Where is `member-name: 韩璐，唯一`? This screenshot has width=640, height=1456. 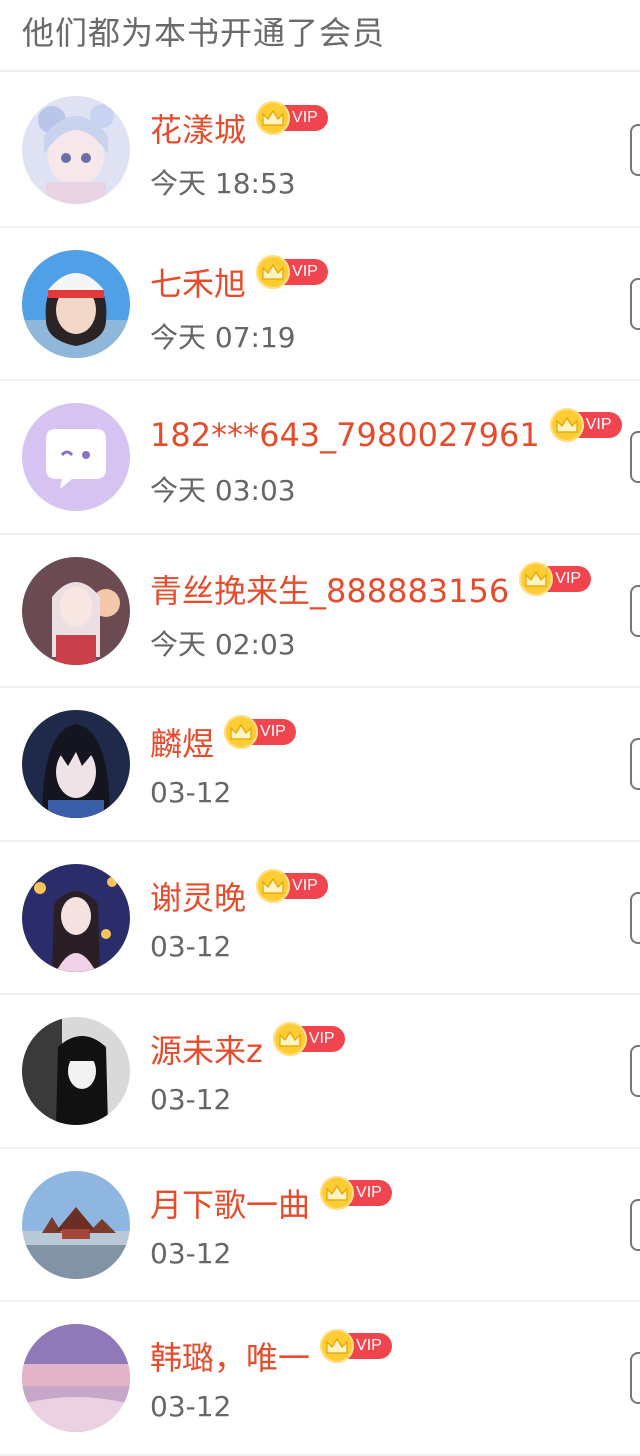
member-name: 韩璐，唯一 is located at coordinates (230, 1356).